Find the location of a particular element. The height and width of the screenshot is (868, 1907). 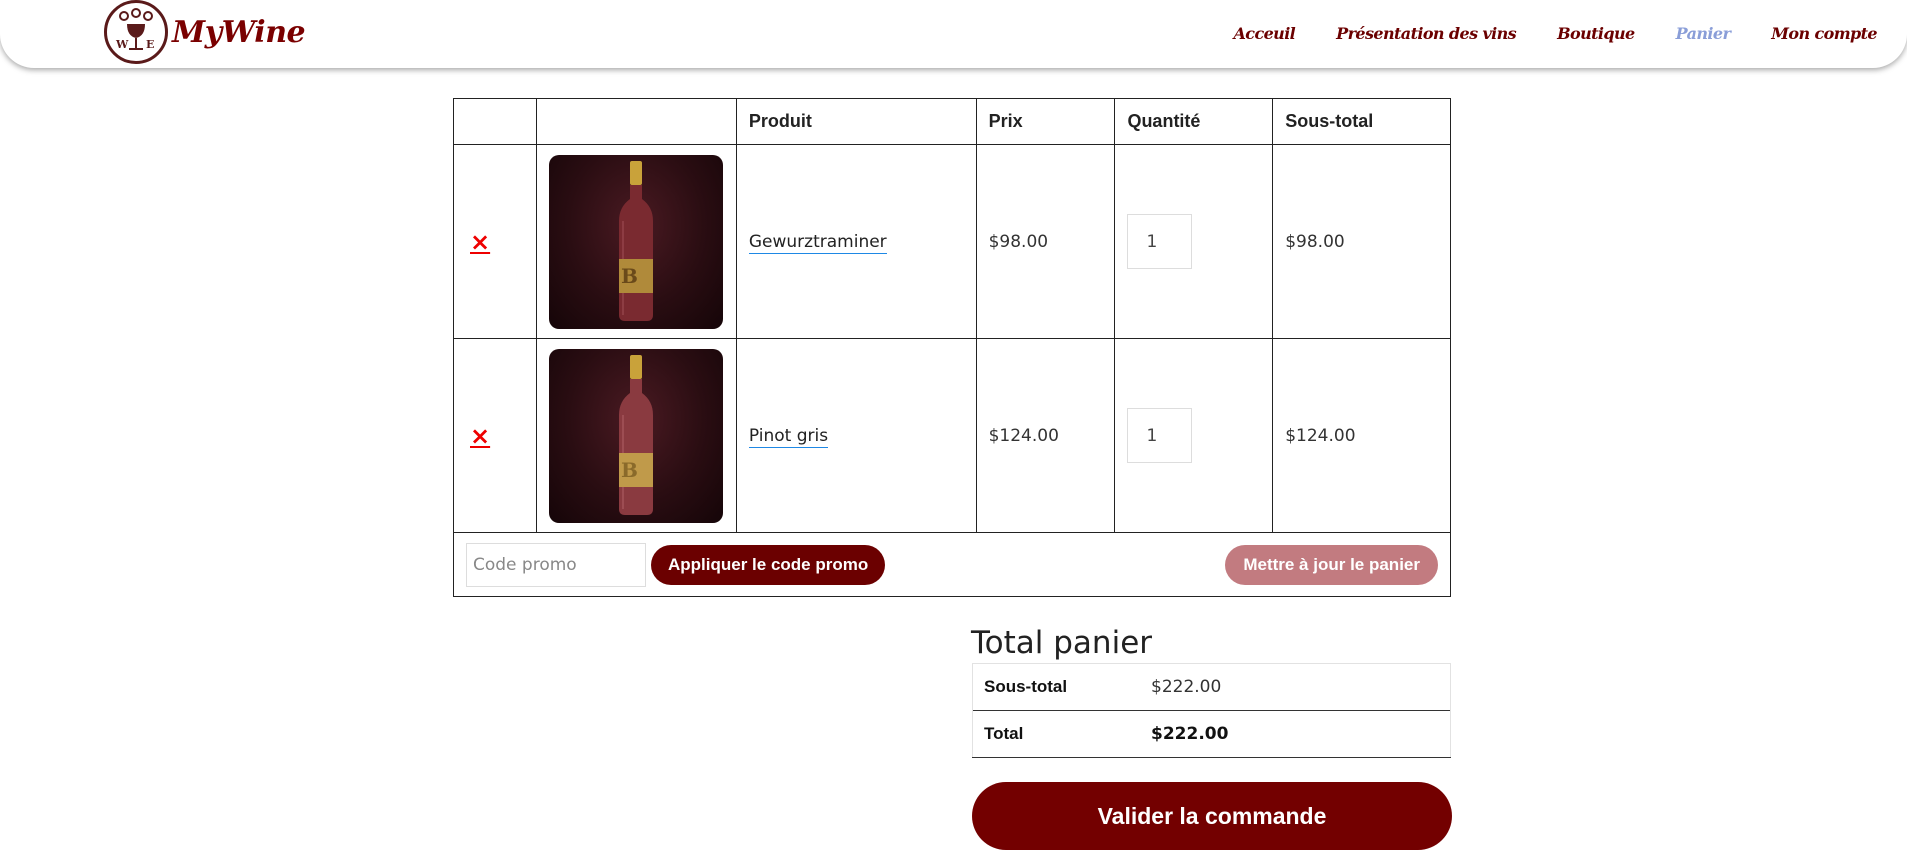

cart-header-row: Produit Prix Quantité Sous-total is located at coordinates (952, 121).